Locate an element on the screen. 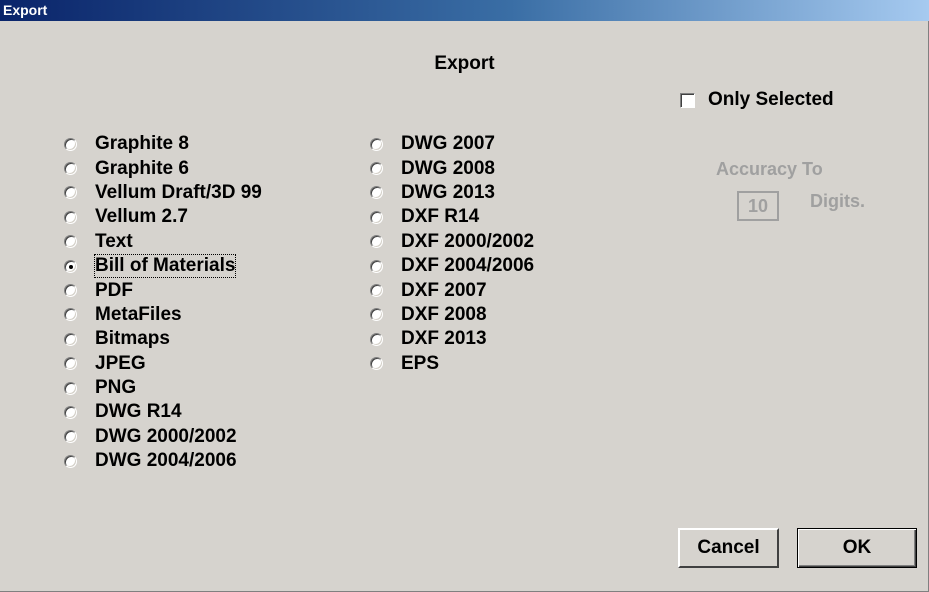  format-option-label: DXF 2008 is located at coordinates (444, 314).